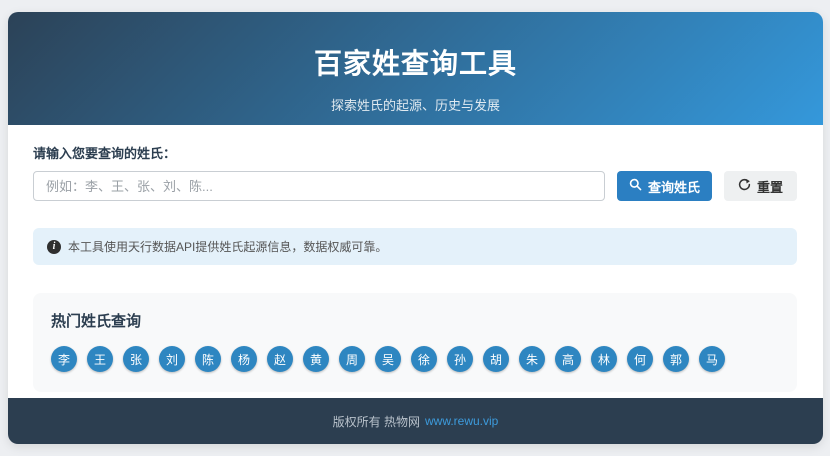 The image size is (830, 456). What do you see at coordinates (54, 246) in the screenshot?
I see `info-icon: i` at bounding box center [54, 246].